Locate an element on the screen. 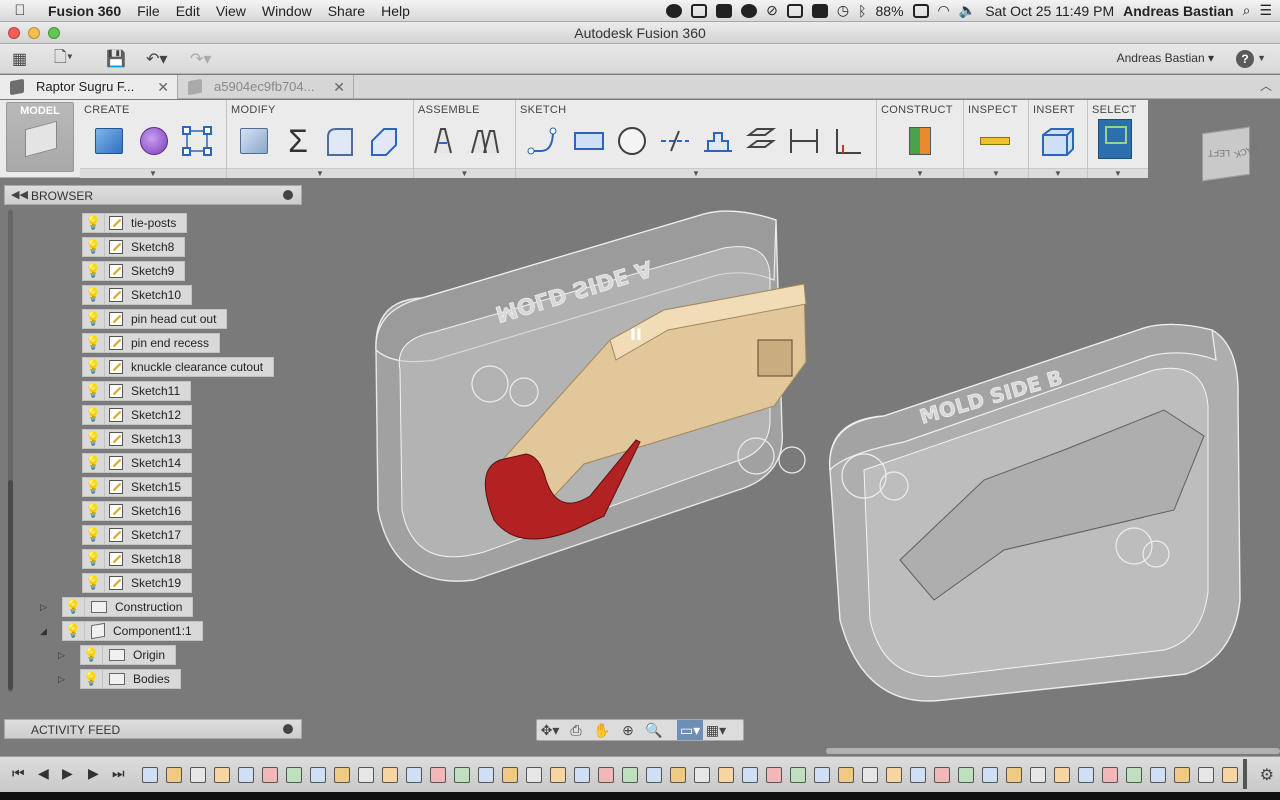  menu-window: Window is located at coordinates (287, 11).